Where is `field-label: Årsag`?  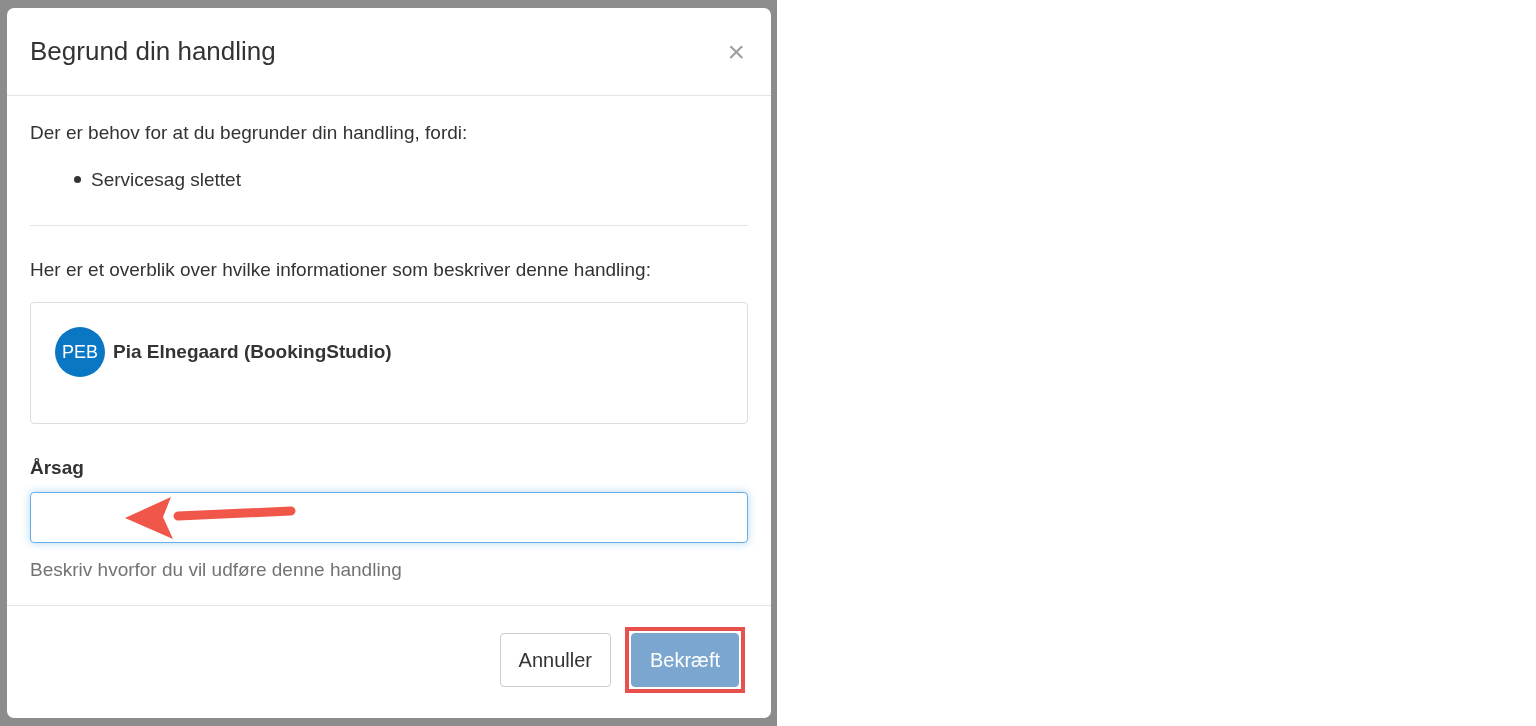
field-label: Årsag is located at coordinates (57, 468).